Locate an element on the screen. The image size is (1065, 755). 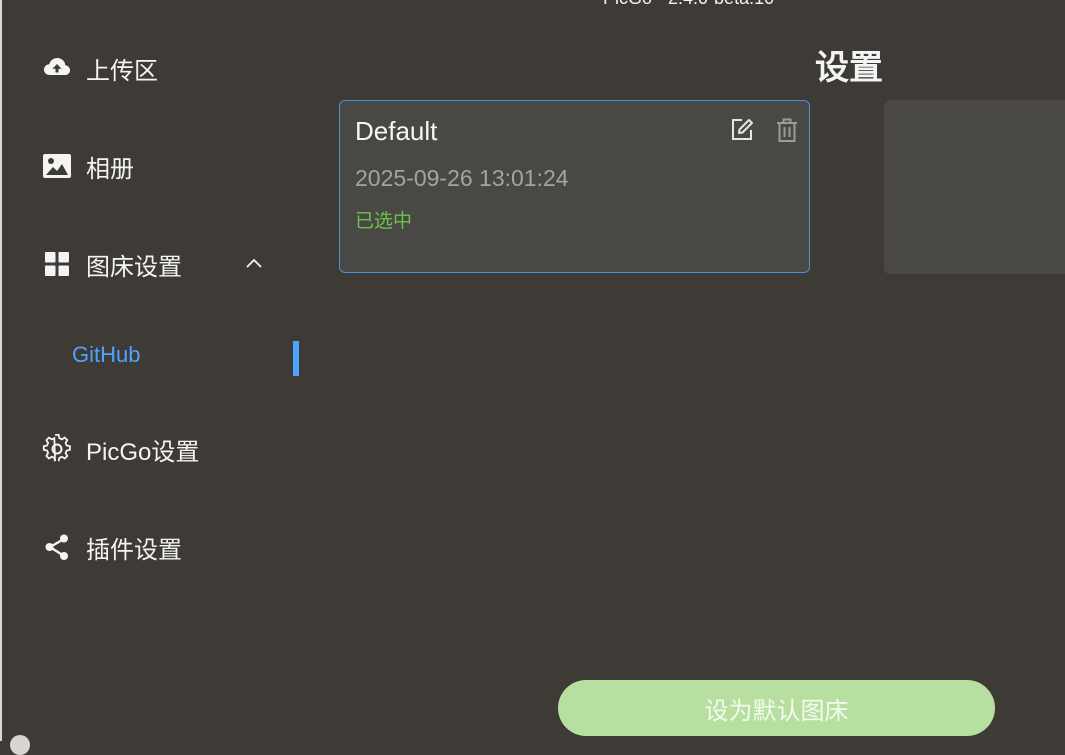
config-name: Default is located at coordinates (396, 131).